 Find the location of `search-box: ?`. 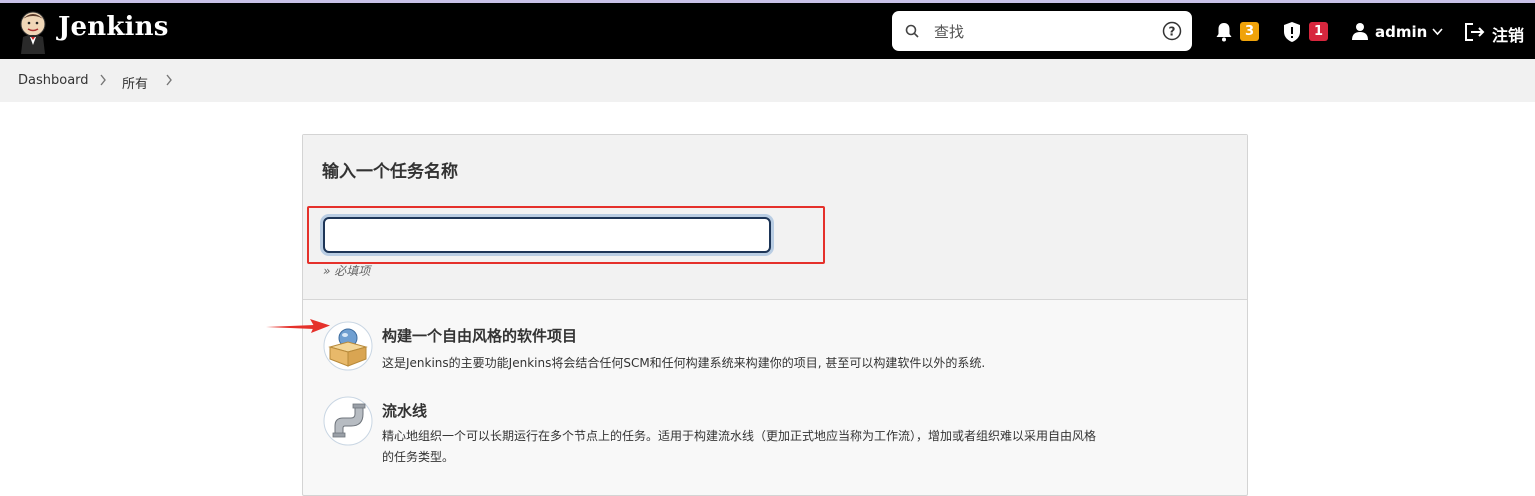

search-box: ? is located at coordinates (1042, 31).